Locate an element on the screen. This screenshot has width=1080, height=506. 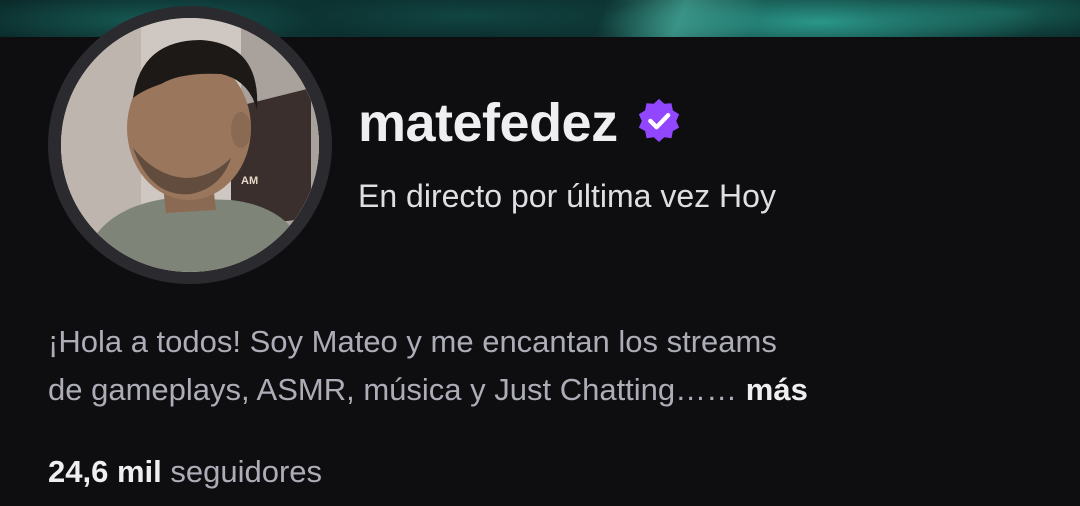
banner-highlight is located at coordinates (680, 18).